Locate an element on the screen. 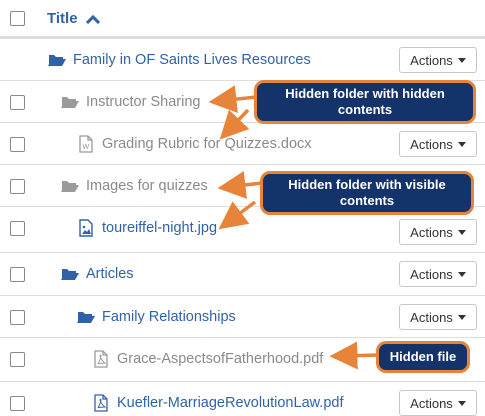 This screenshot has height=416, width=485. list-item: Articles is located at coordinates (97, 274).